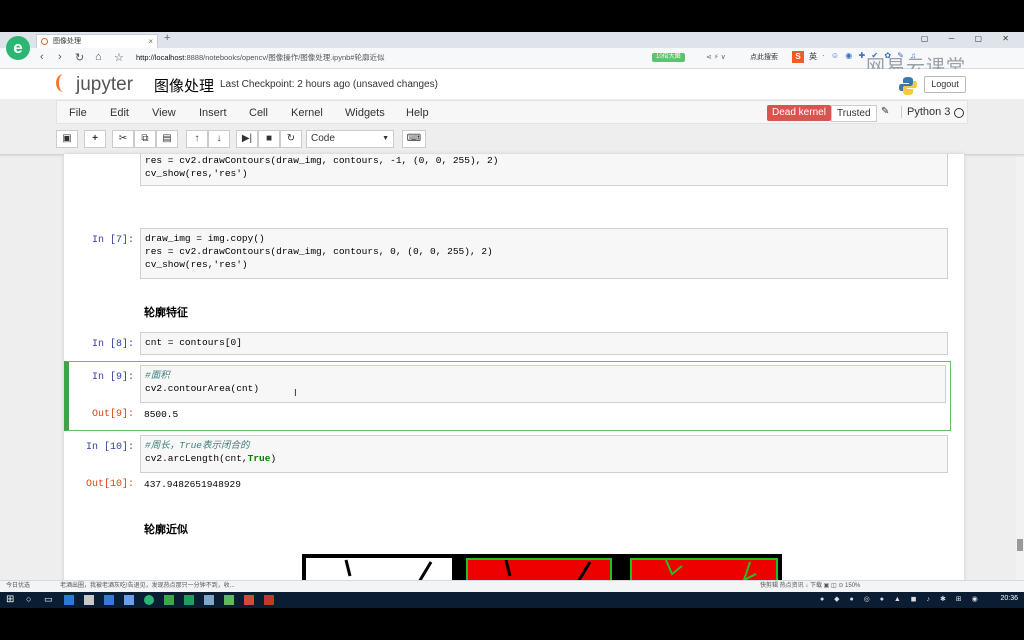 This screenshot has height=640, width=1024. What do you see at coordinates (18, 586) in the screenshot?
I see `status-left: 今日优选` at bounding box center [18, 586].